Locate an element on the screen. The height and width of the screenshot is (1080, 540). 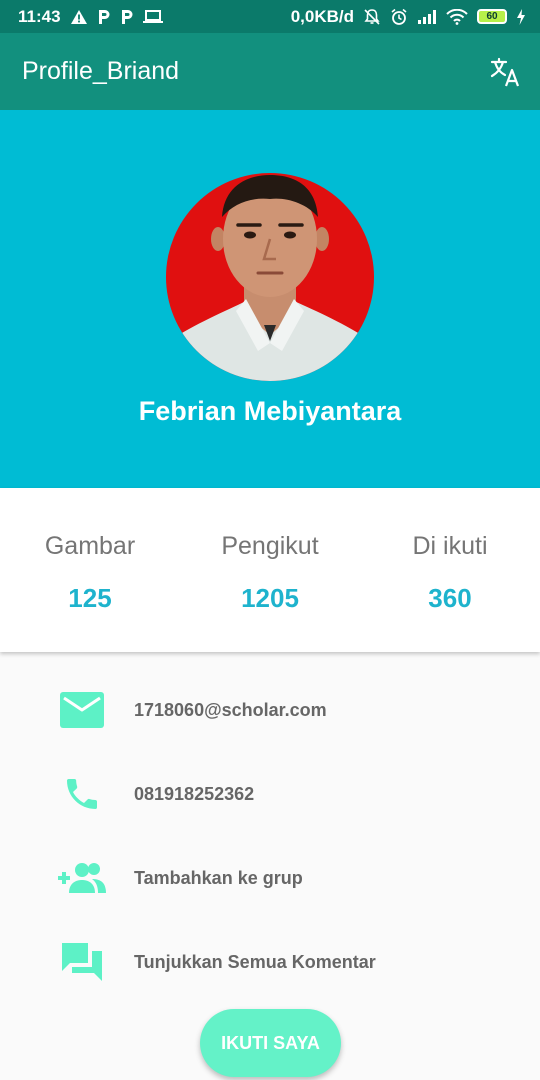
status-bar: 11:43 0,0KB/d 60 is located at coordinates (270, 16).